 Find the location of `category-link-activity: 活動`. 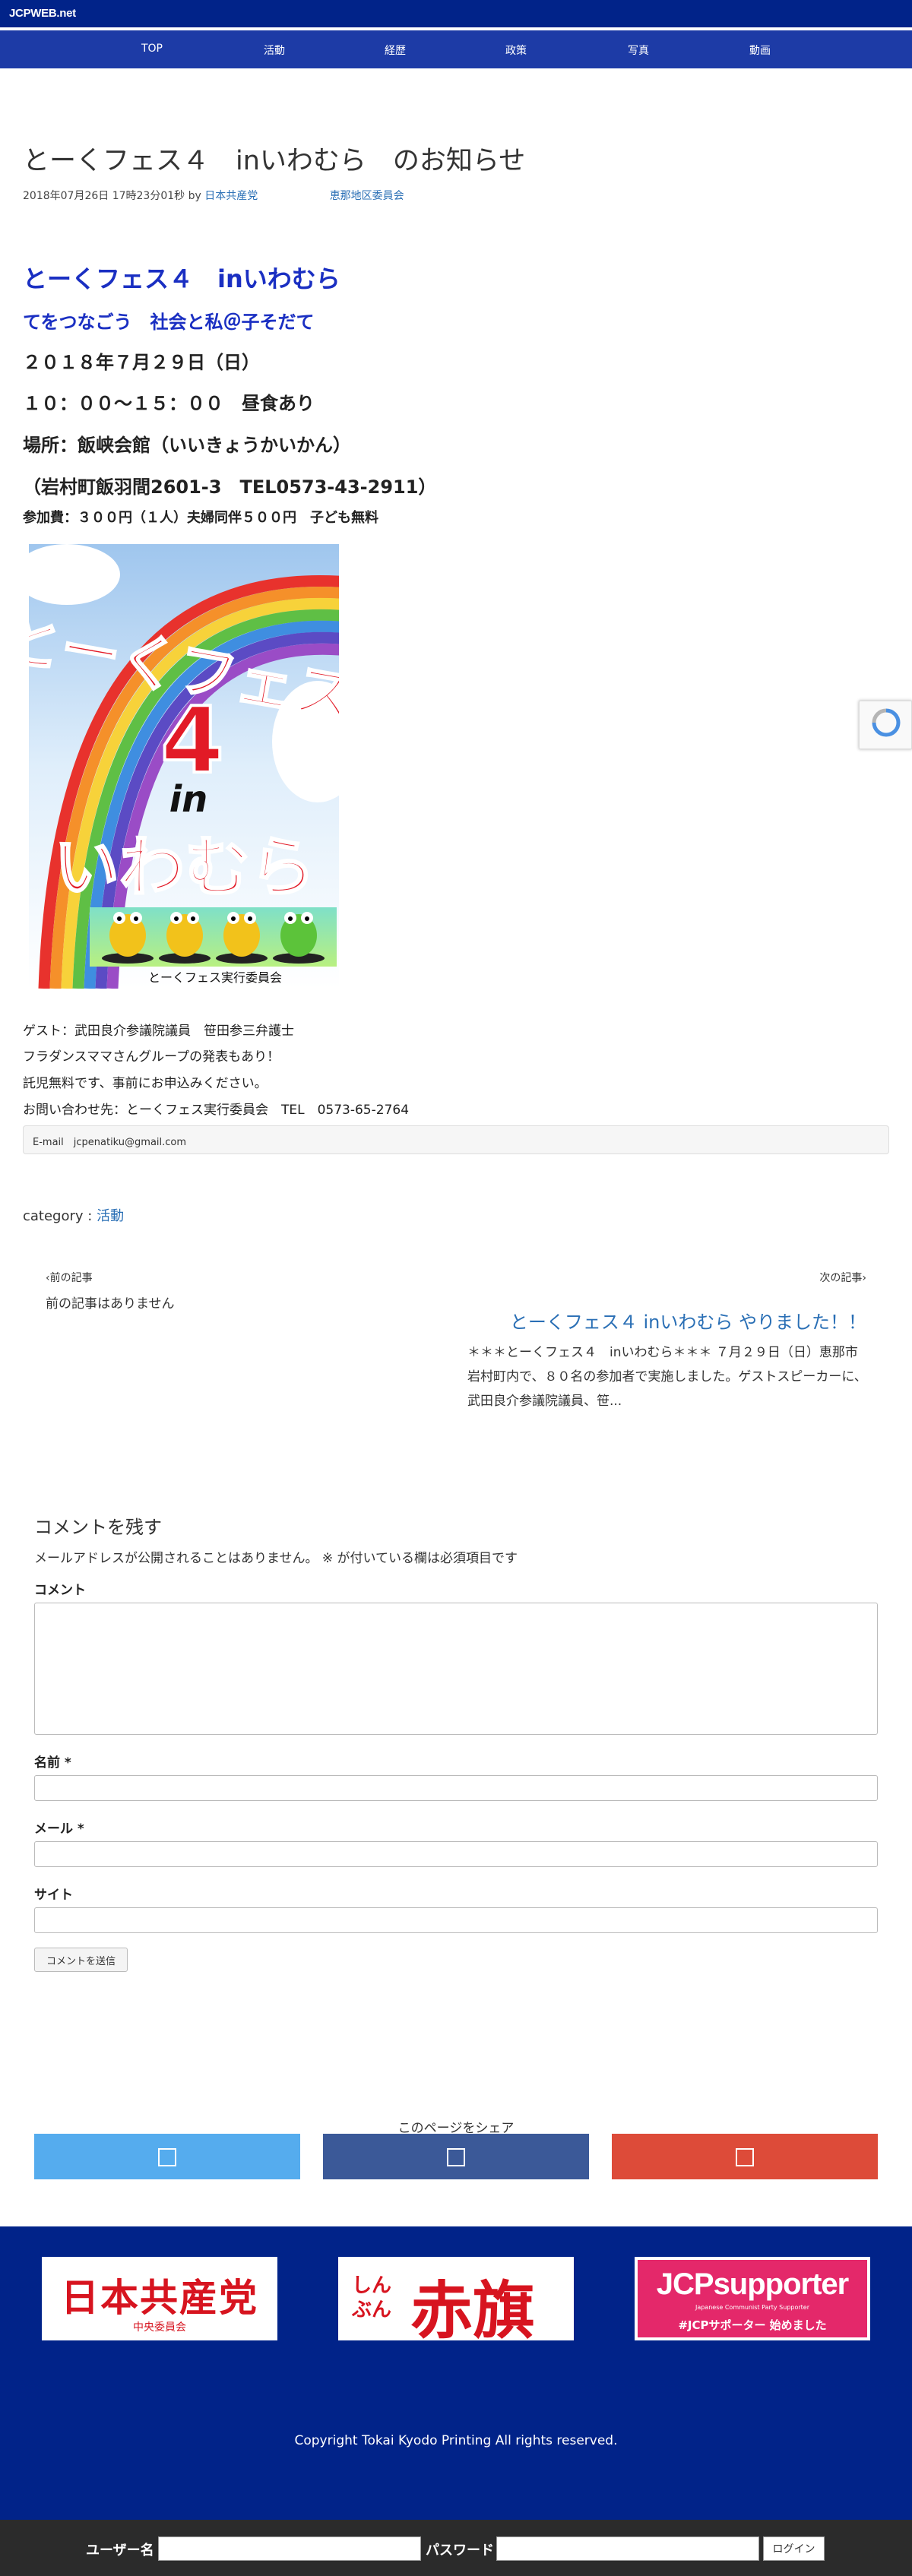

category-link-activity: 活動 is located at coordinates (110, 1216).